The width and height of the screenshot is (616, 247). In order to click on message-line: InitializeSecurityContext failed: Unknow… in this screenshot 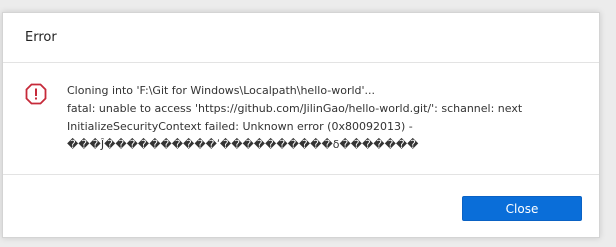, I will do `click(240, 126)`.